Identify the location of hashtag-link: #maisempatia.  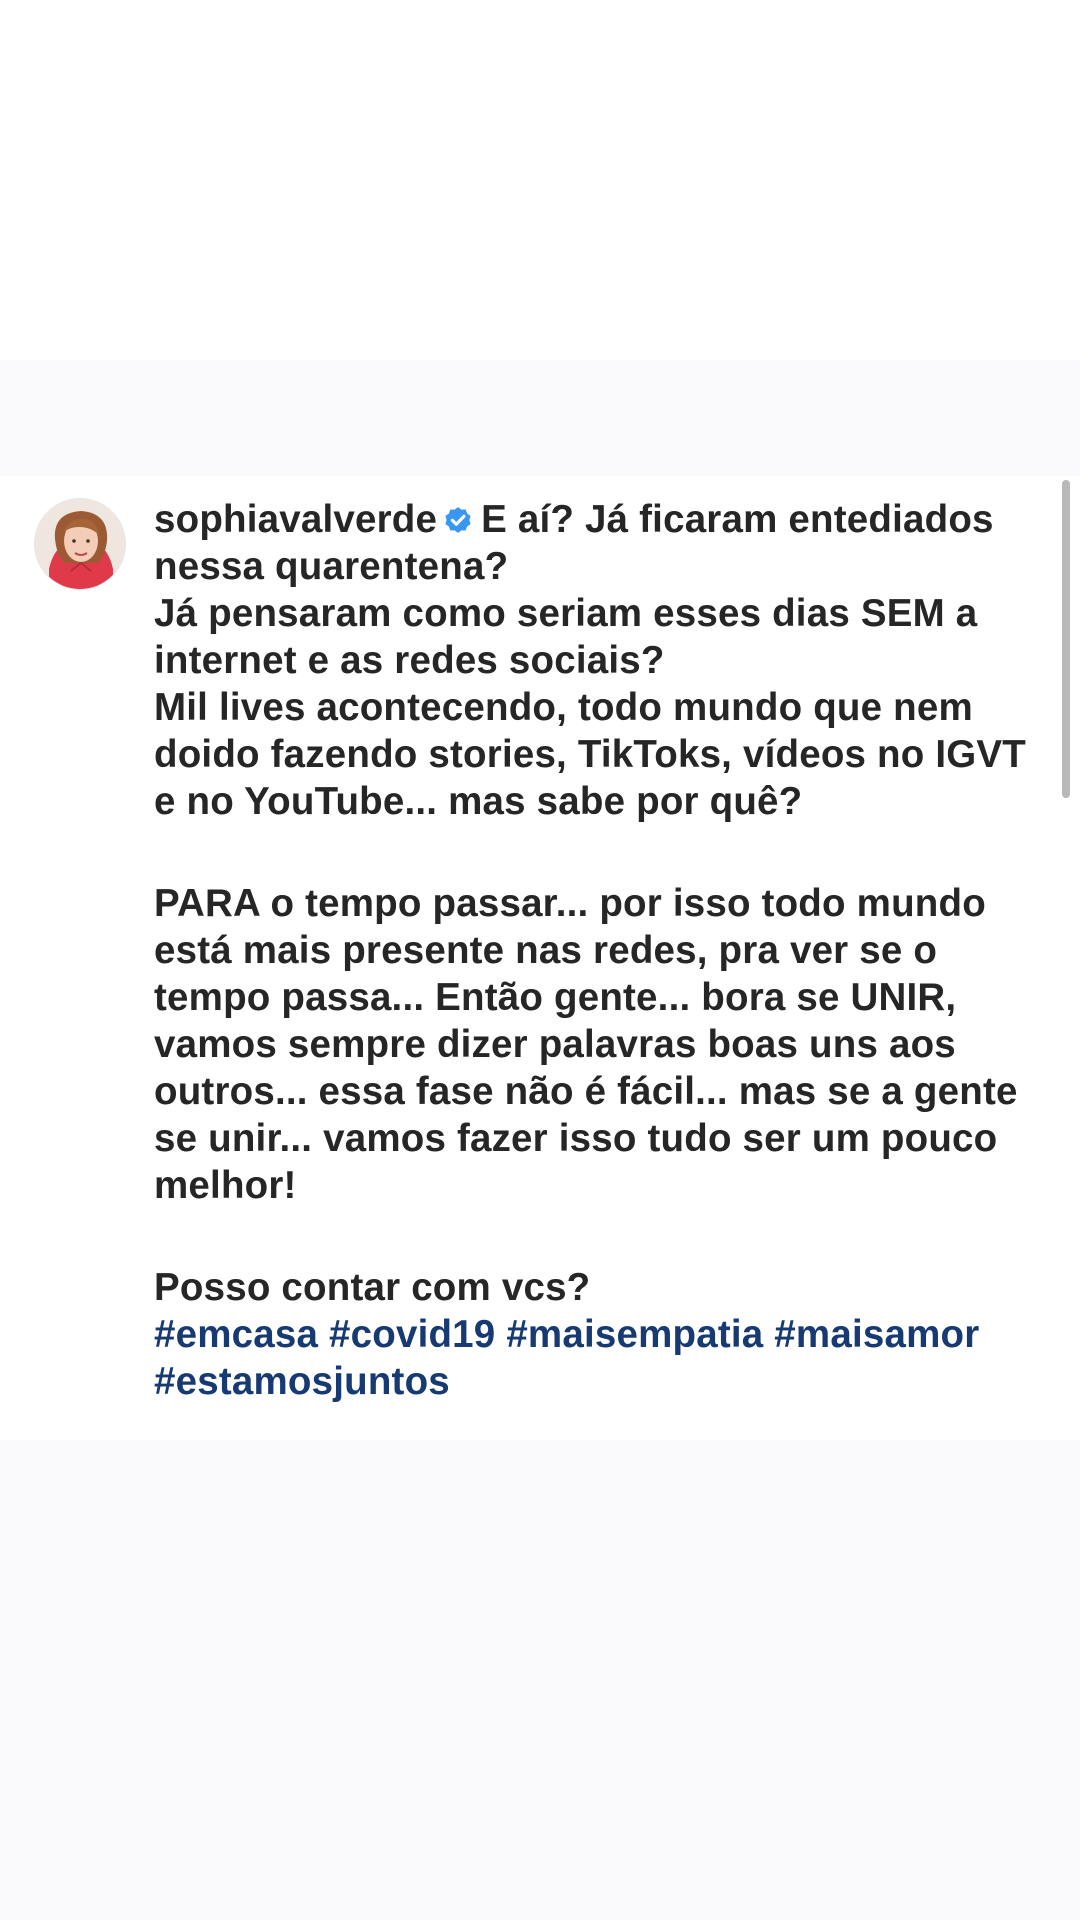
(634, 1334).